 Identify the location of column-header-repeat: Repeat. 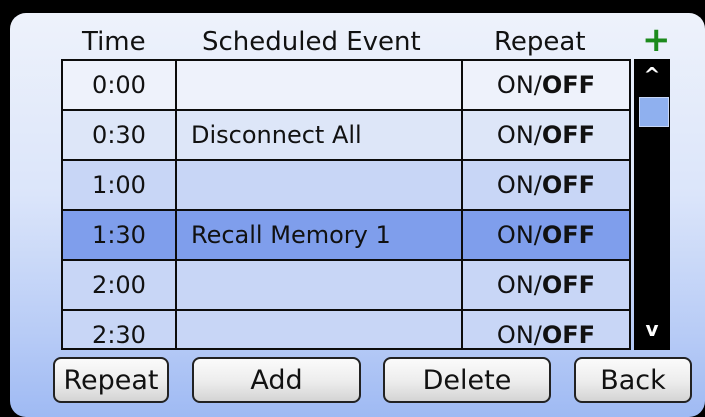
(540, 42).